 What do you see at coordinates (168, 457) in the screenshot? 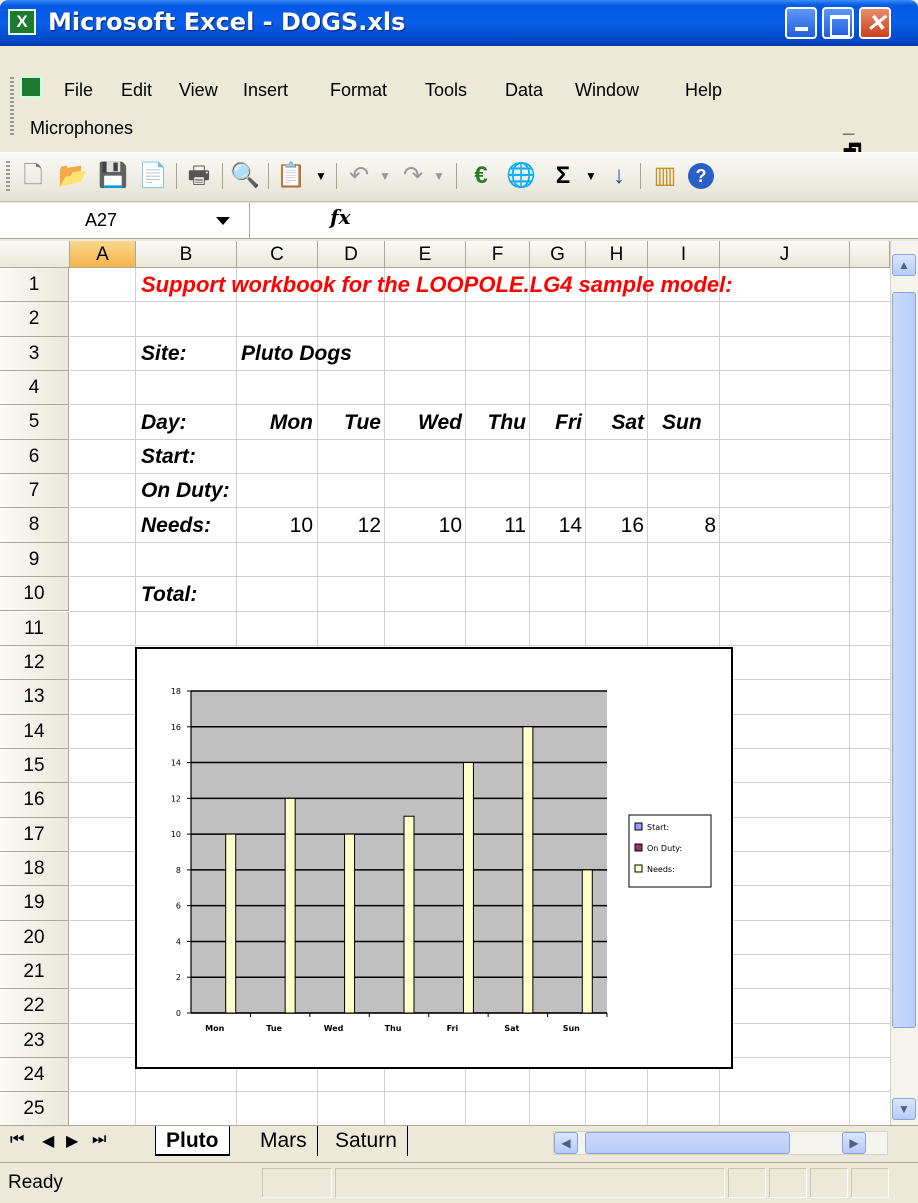
I see `cell-b6: Start:` at bounding box center [168, 457].